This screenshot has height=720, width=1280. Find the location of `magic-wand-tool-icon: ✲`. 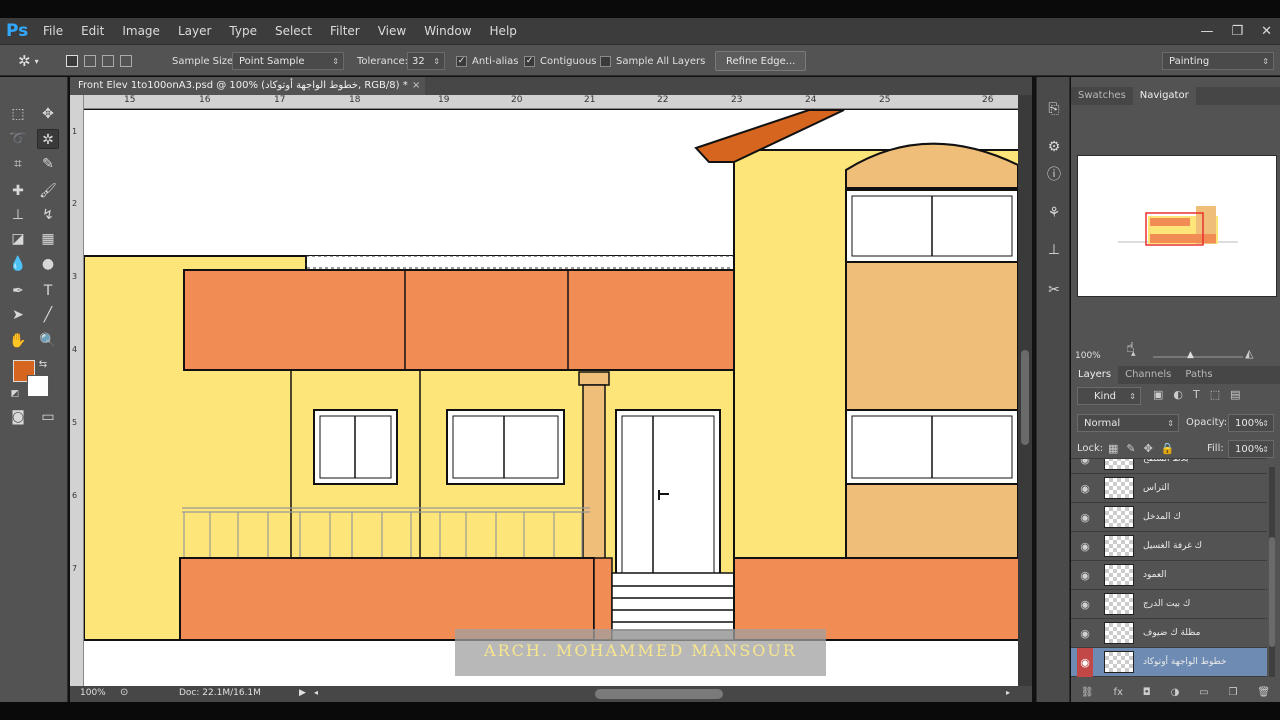

magic-wand-tool-icon: ✲ is located at coordinates (48, 139).